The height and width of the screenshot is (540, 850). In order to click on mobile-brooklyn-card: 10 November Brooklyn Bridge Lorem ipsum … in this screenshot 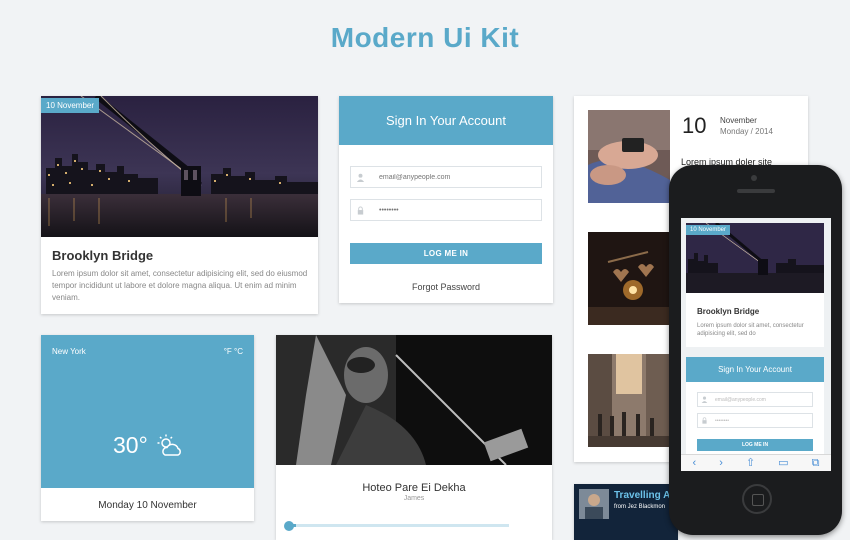, I will do `click(755, 285)`.